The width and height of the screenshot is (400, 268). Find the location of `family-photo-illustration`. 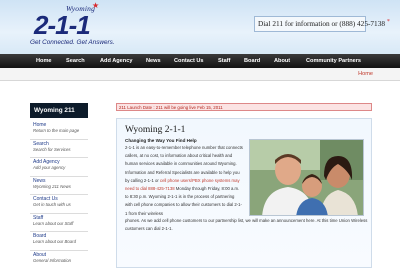

family-photo-illustration is located at coordinates (306, 177).